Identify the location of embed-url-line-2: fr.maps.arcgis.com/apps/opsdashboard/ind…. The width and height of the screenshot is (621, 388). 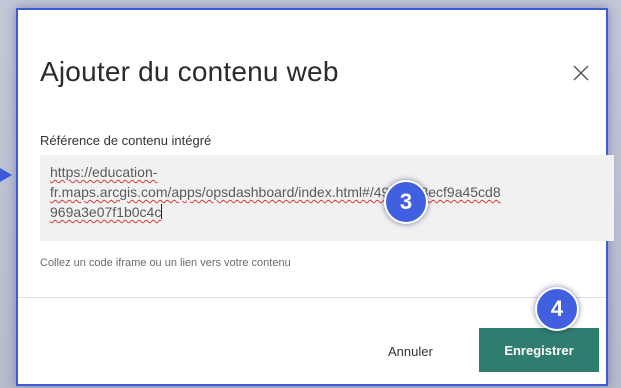
(275, 192).